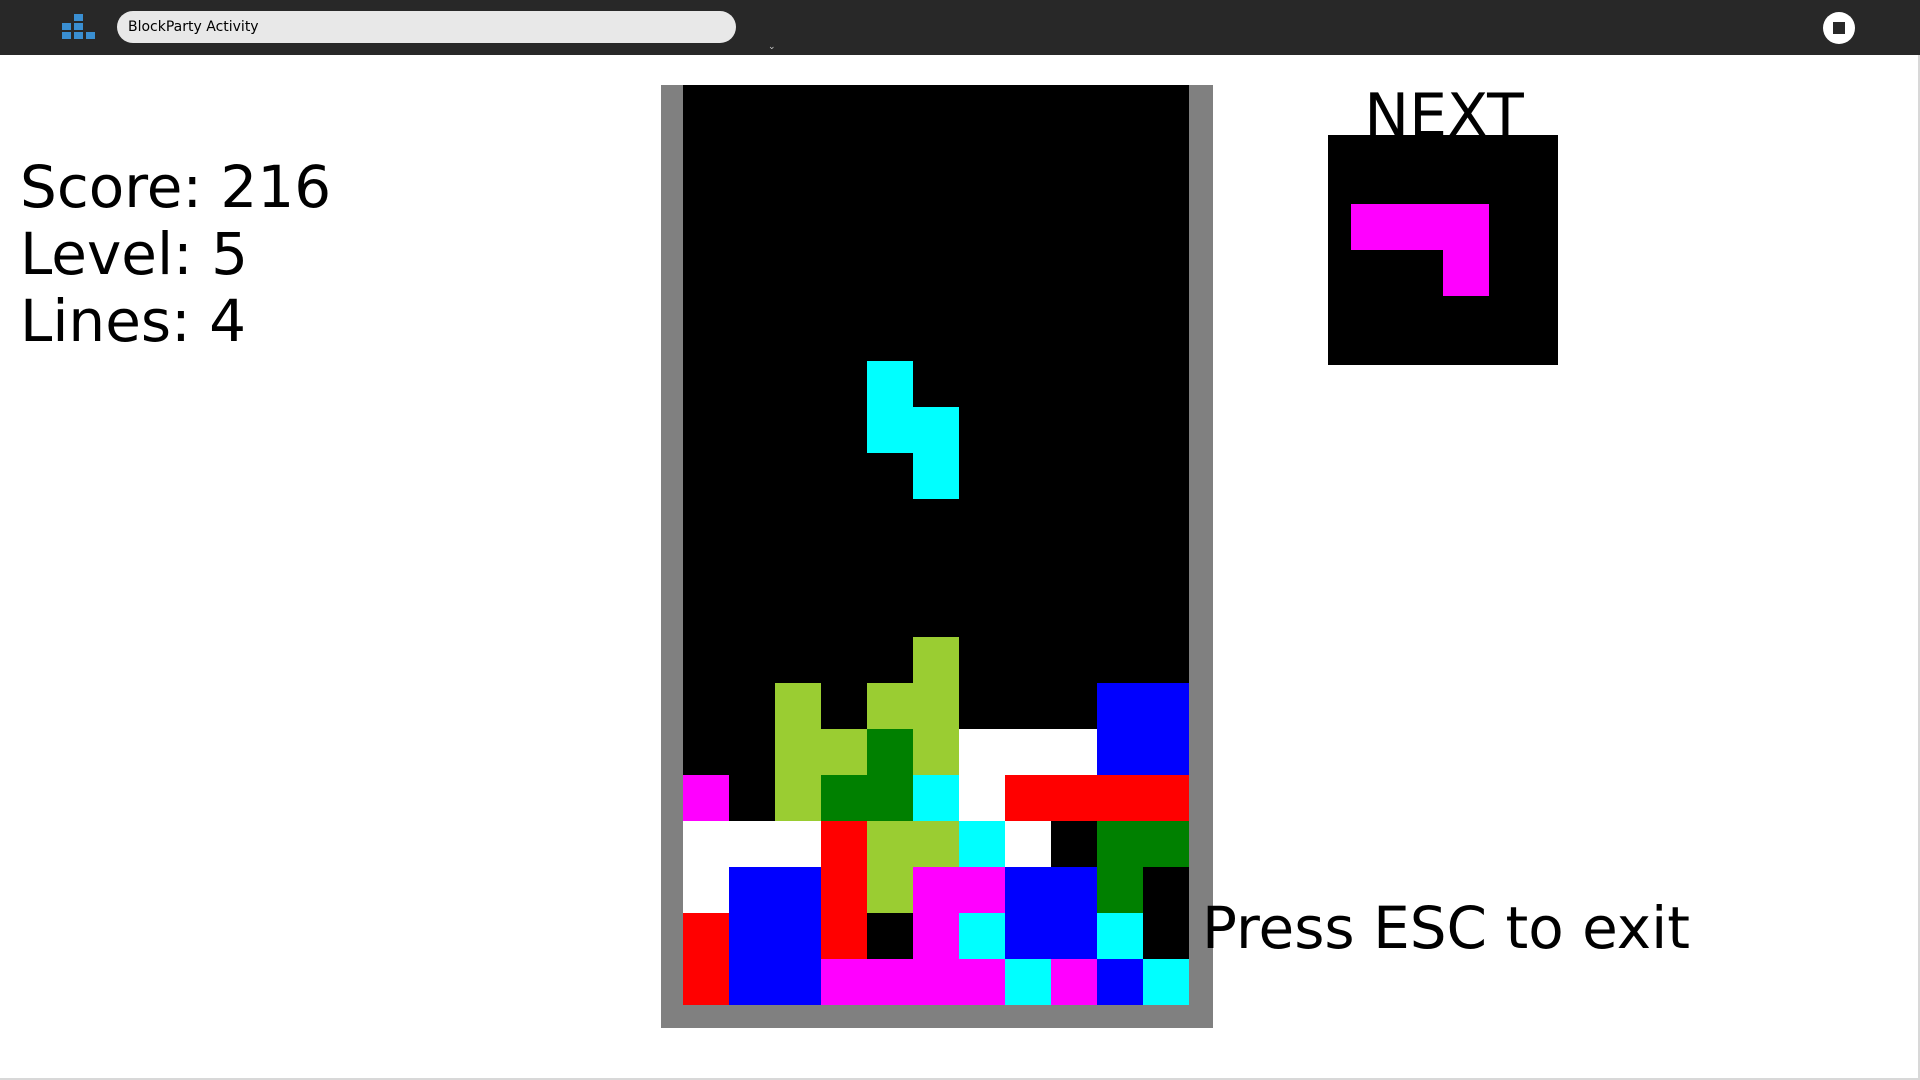 The height and width of the screenshot is (1080, 1920). I want to click on level-label: Level: 5, so click(134, 254).